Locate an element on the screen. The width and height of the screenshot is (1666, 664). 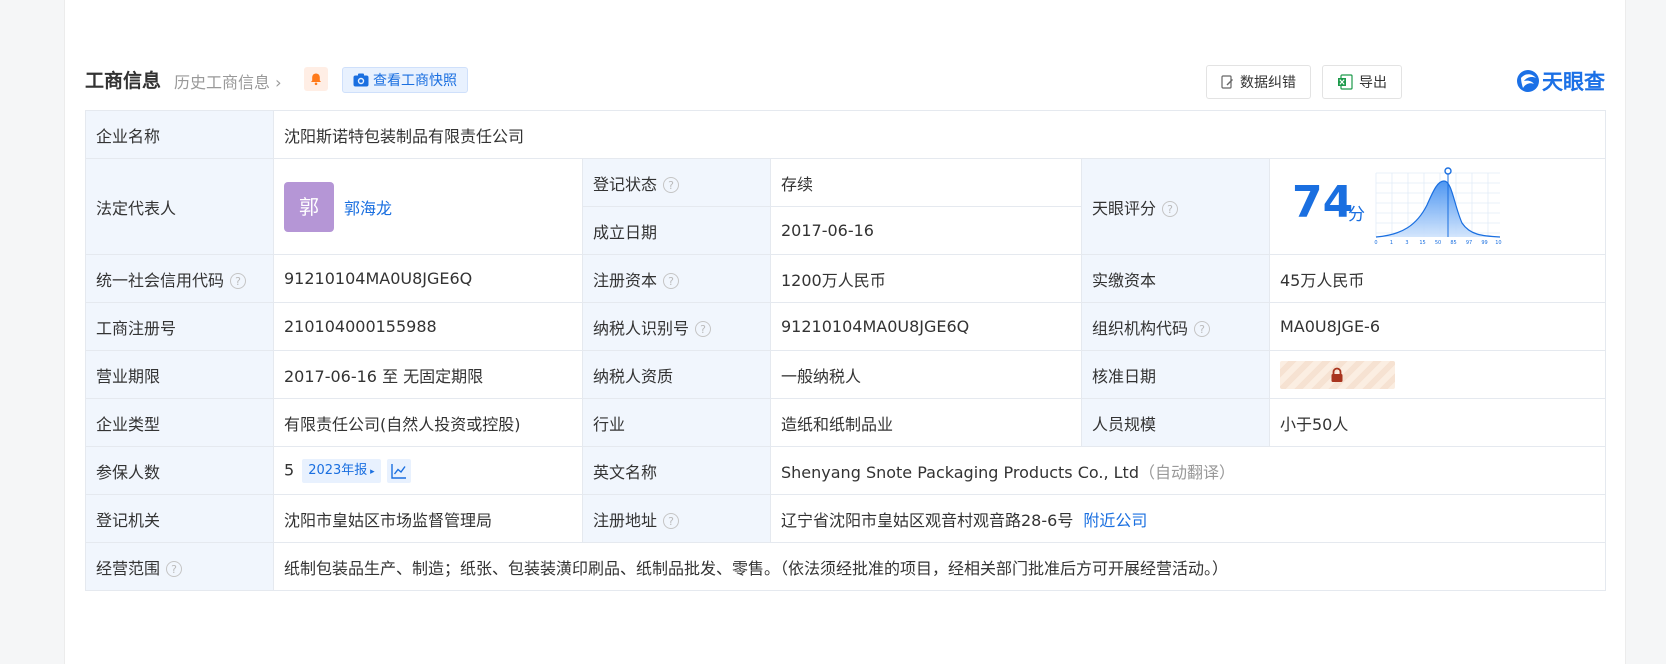
address-label: 注册地址 is located at coordinates (625, 520).